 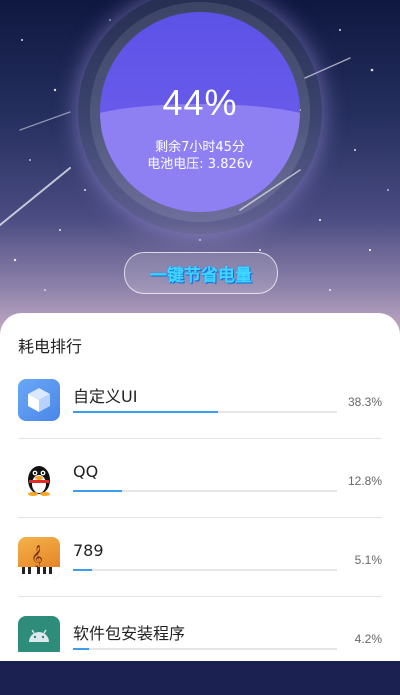 I want to click on app-name: 软件包安装程序, so click(x=129, y=633).